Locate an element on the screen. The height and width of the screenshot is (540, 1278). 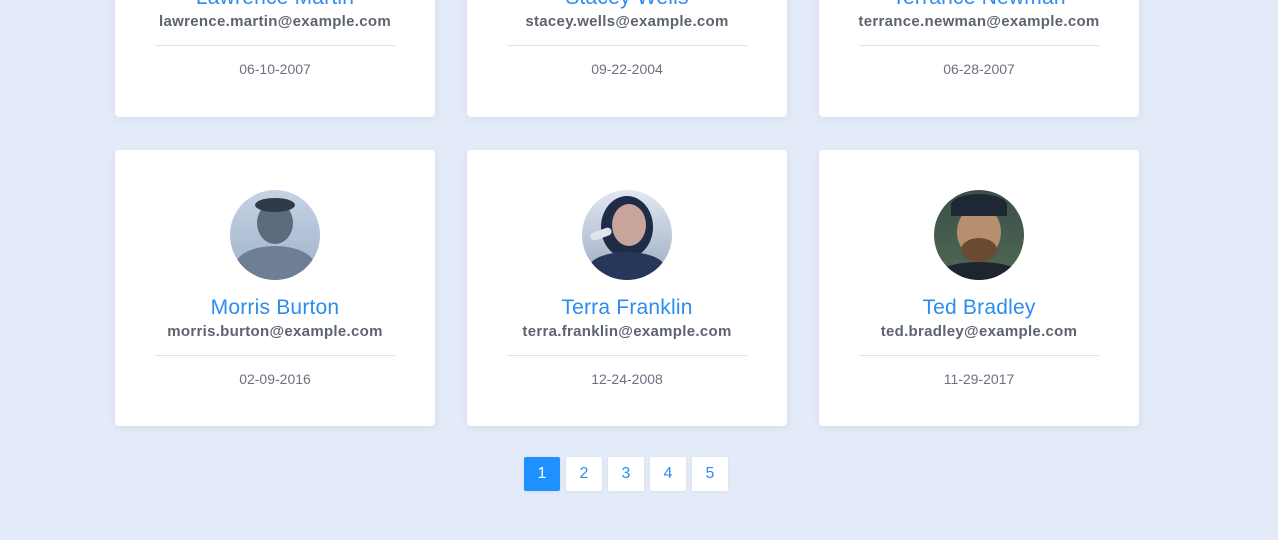
user-date: 12-24-2008 is located at coordinates (627, 379).